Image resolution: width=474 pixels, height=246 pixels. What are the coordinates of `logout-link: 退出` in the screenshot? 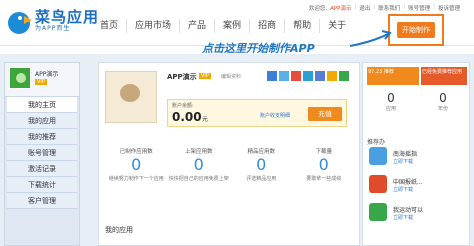 It's located at (364, 8).